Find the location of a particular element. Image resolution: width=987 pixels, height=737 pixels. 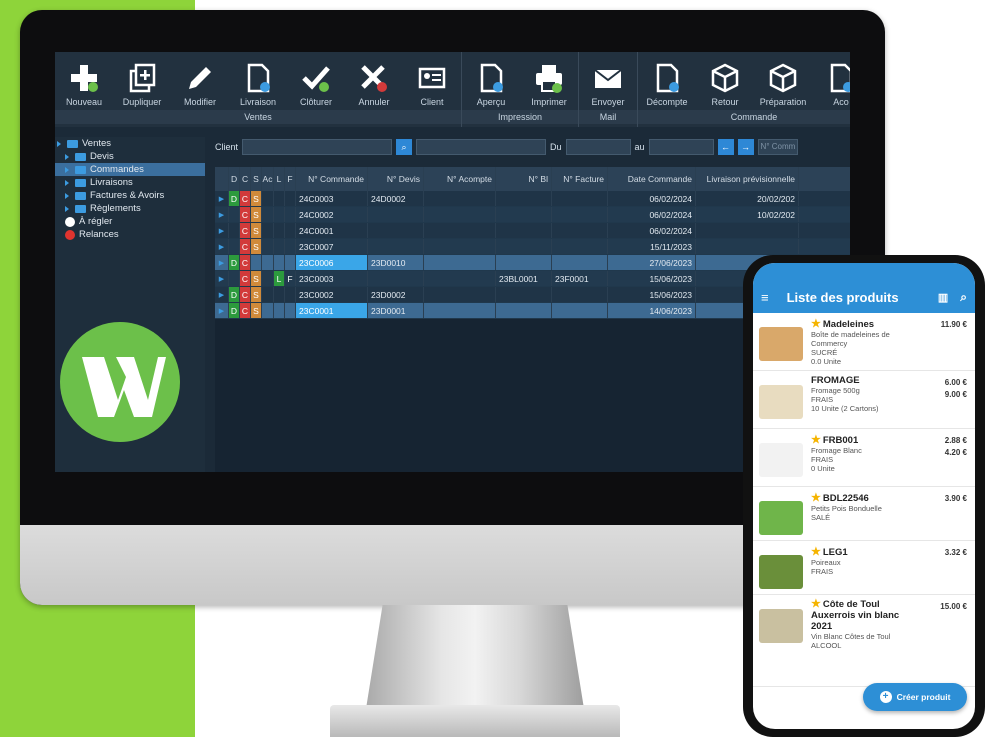

column-header: S is located at coordinates (256, 179).